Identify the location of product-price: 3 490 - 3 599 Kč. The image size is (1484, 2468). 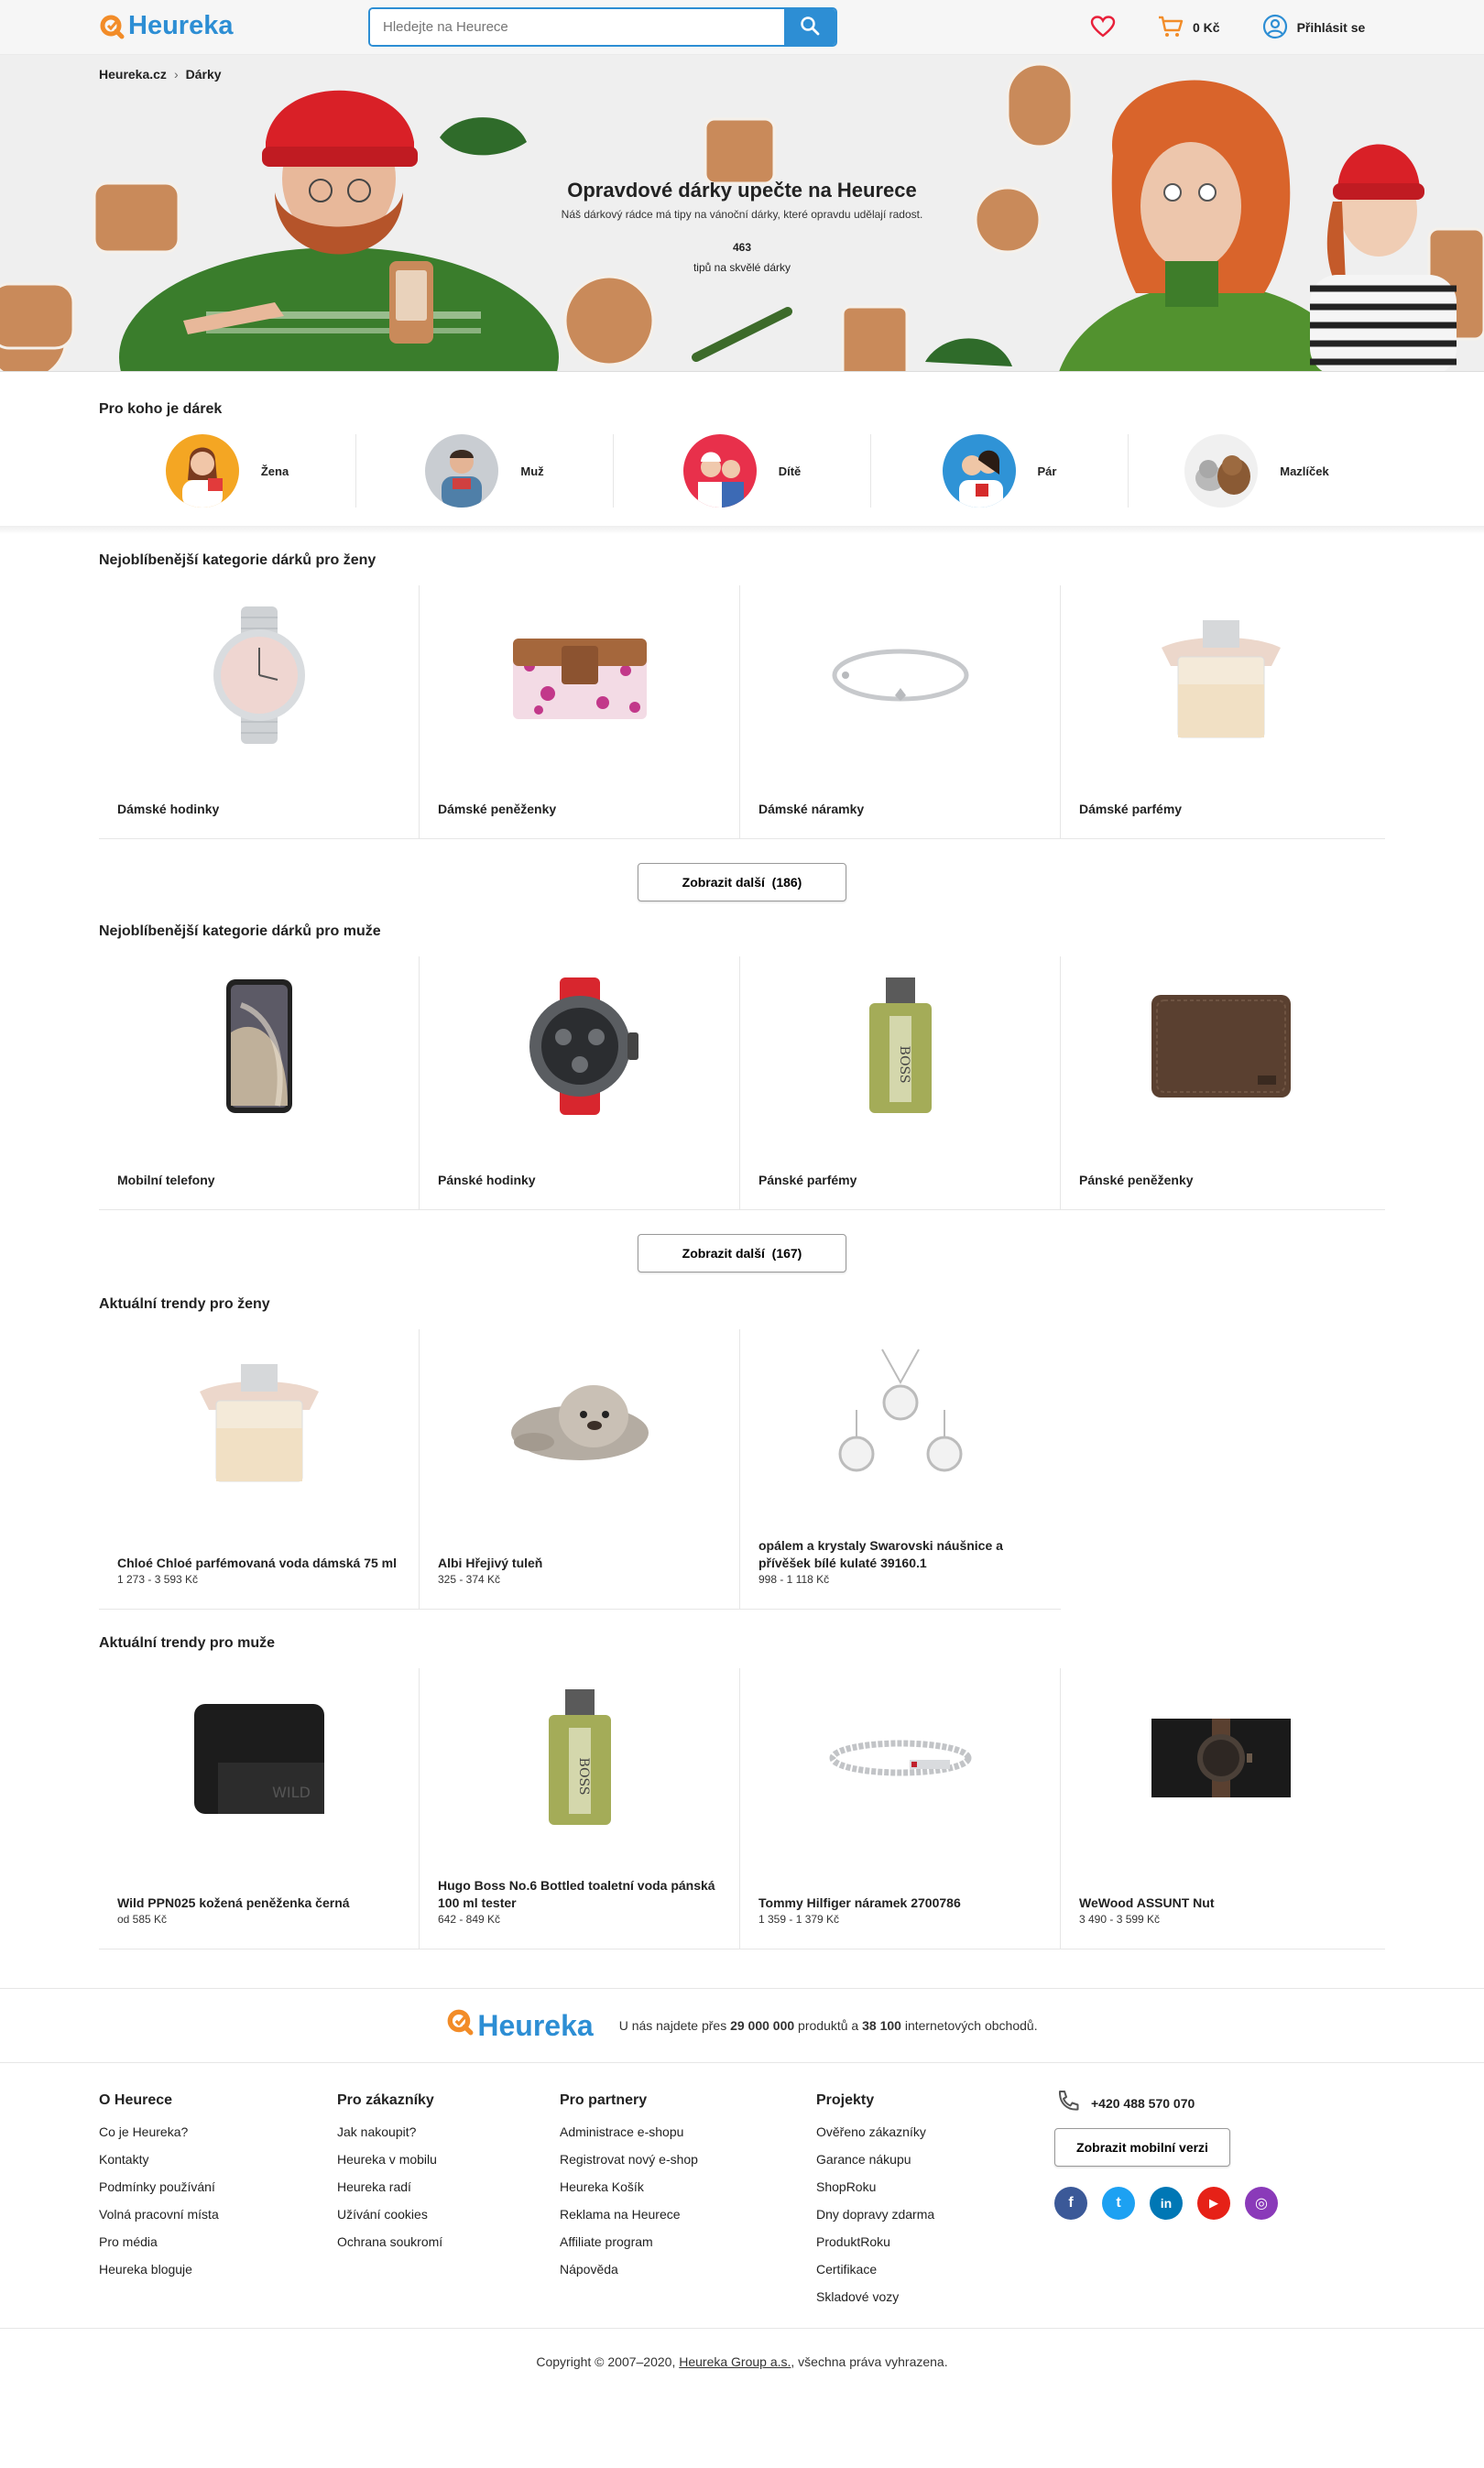
(1120, 1919).